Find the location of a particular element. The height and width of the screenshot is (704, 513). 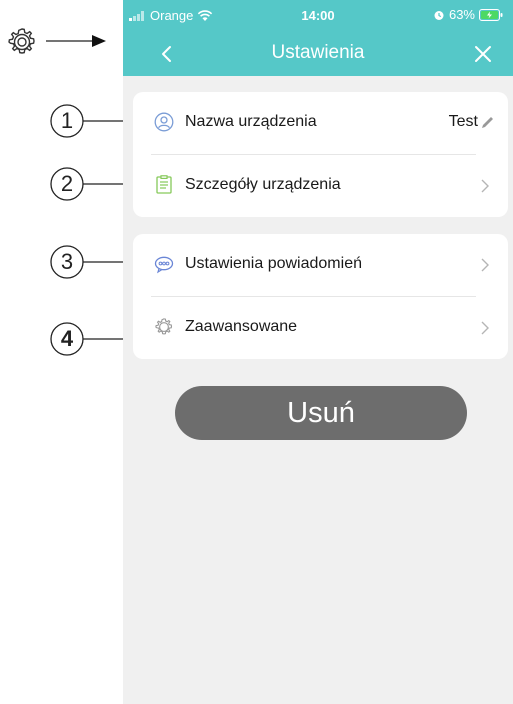

annotation-number: 4 is located at coordinates (67, 338).